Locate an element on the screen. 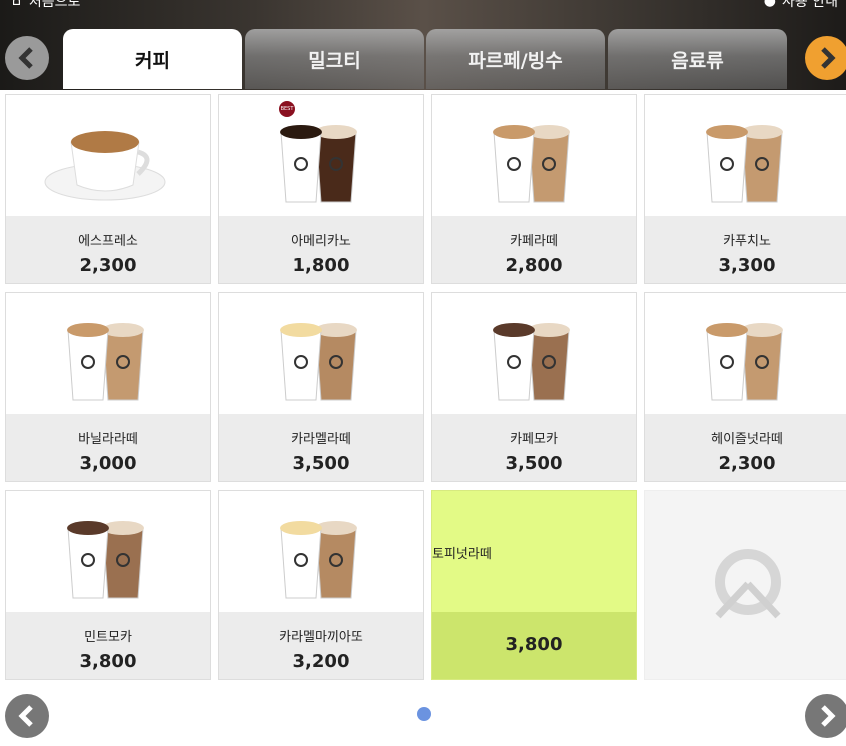  product-card: 카페라떼 2,800 is located at coordinates (534, 189).